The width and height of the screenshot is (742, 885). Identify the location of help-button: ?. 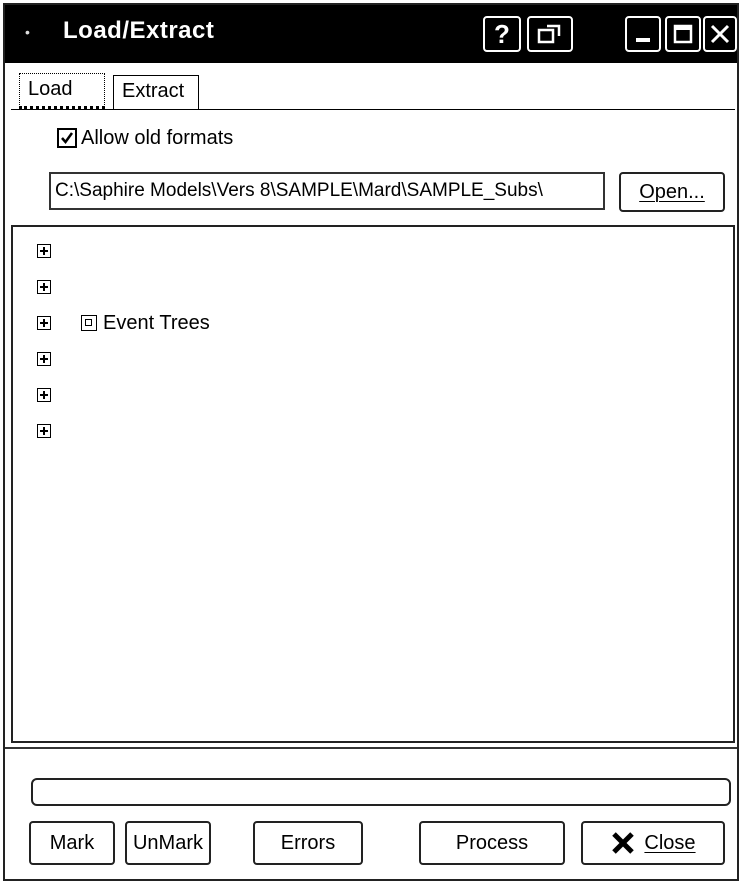
(502, 34).